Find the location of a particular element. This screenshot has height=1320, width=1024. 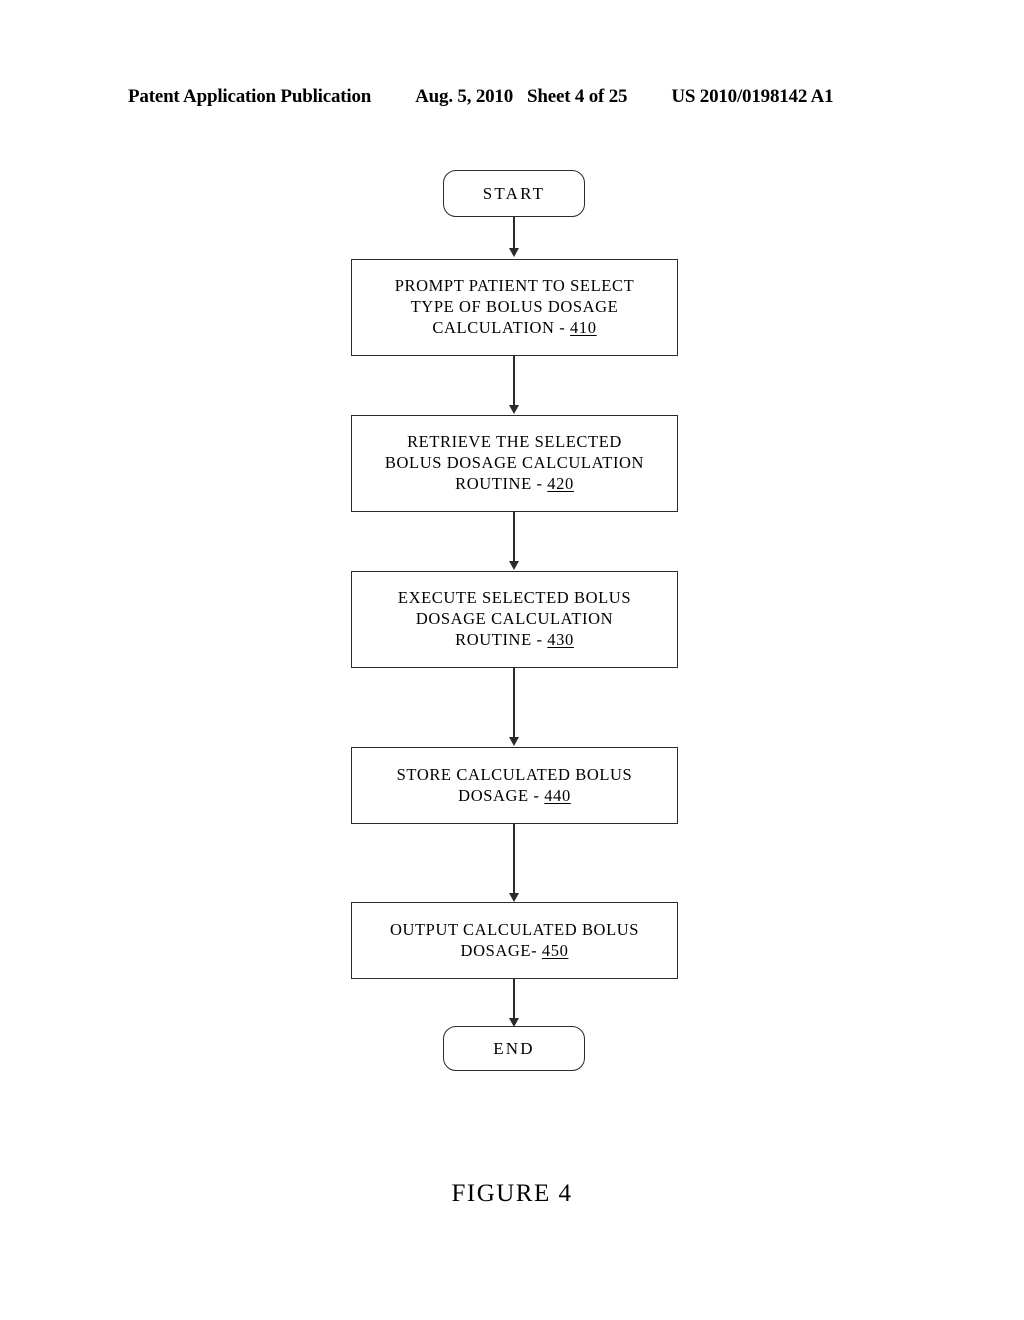

flow-node-step-430-line-3: ROUTINE - is located at coordinates (501, 639).